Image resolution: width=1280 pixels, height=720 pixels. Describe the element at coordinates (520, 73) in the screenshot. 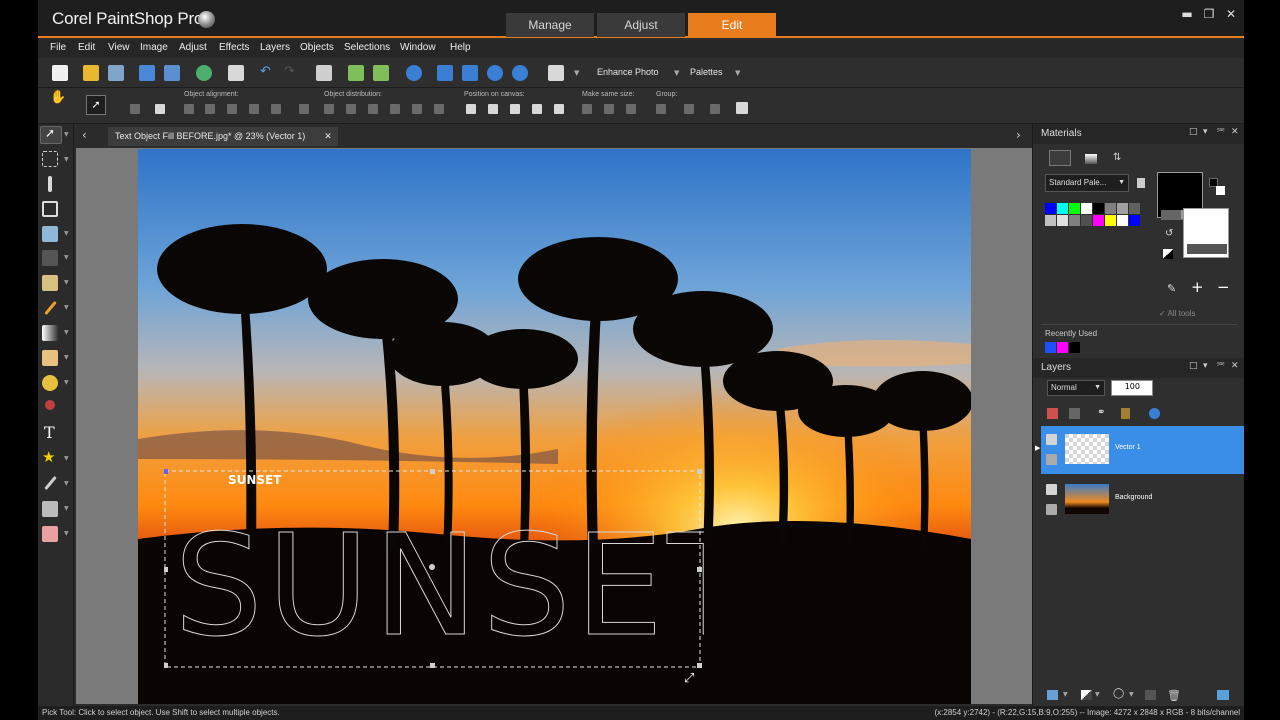

I see `zoom-in-icon` at that location.